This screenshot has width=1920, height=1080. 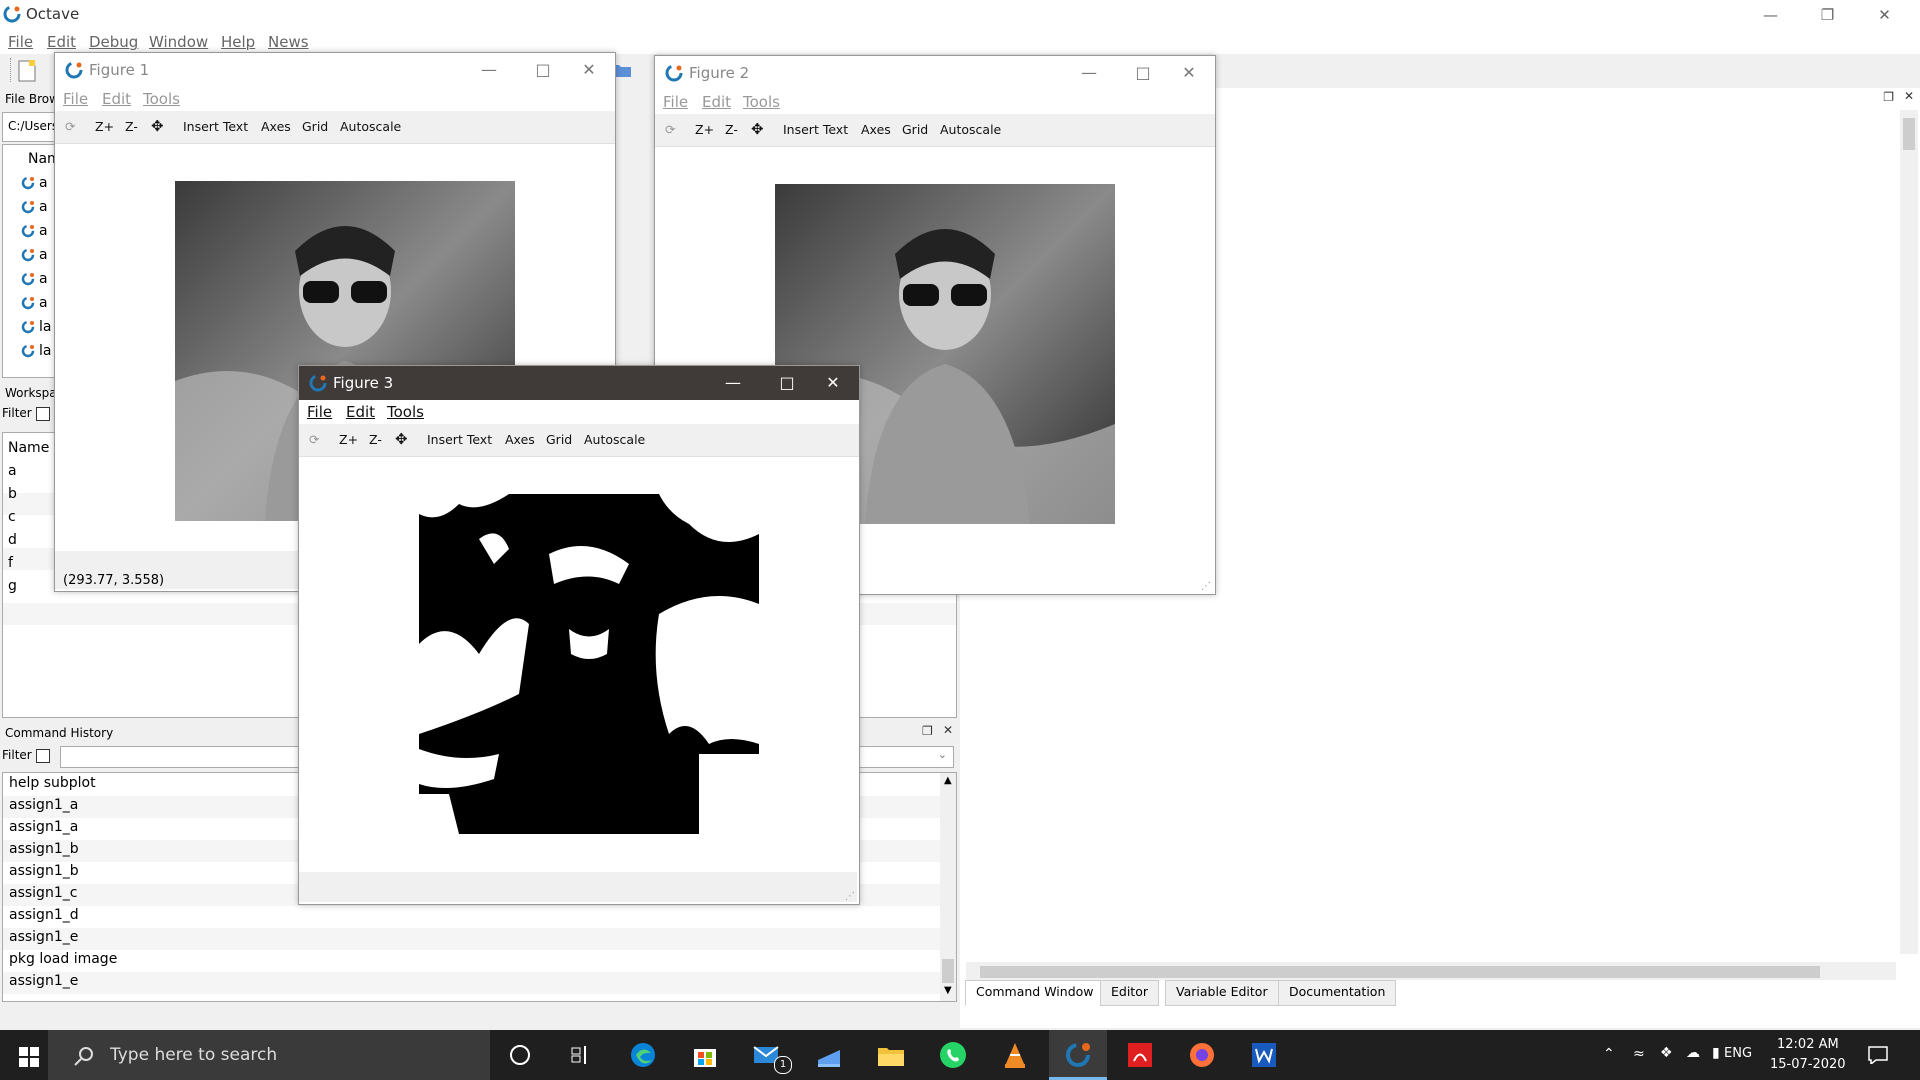 What do you see at coordinates (52, 783) in the screenshot?
I see `history-item: help subplot` at bounding box center [52, 783].